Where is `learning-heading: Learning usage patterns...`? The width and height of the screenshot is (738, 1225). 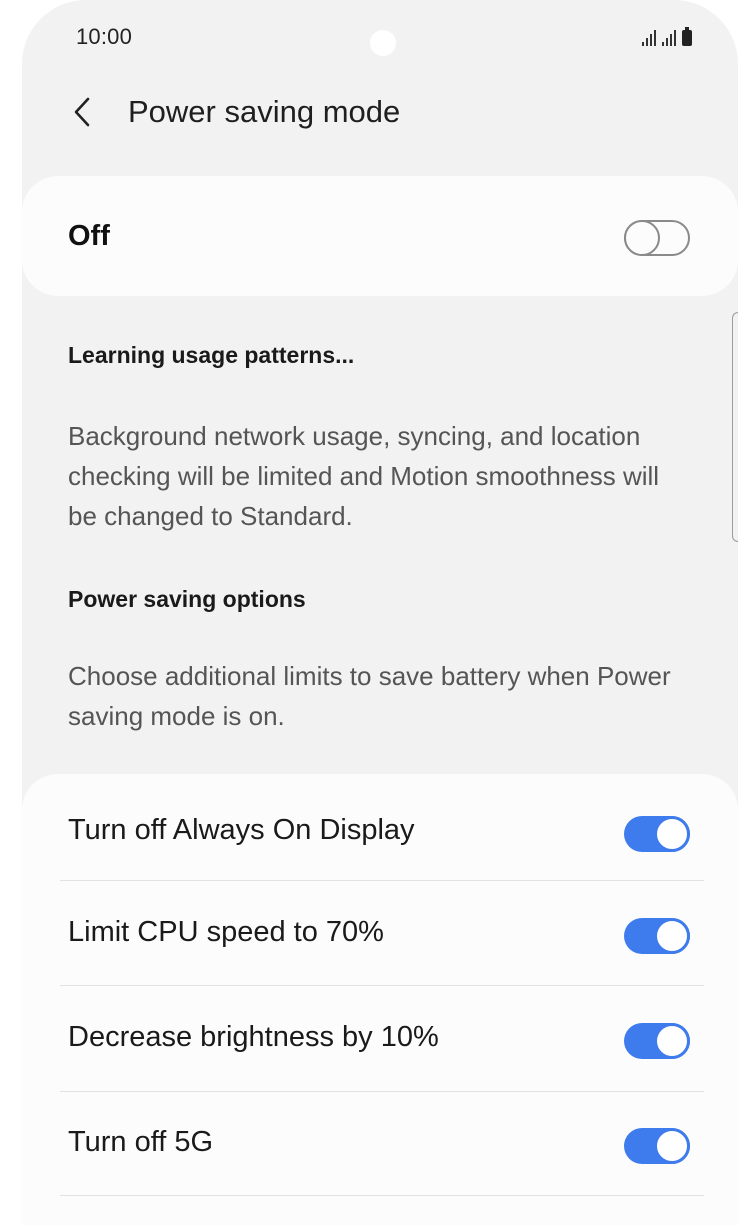
learning-heading: Learning usage patterns... is located at coordinates (211, 355).